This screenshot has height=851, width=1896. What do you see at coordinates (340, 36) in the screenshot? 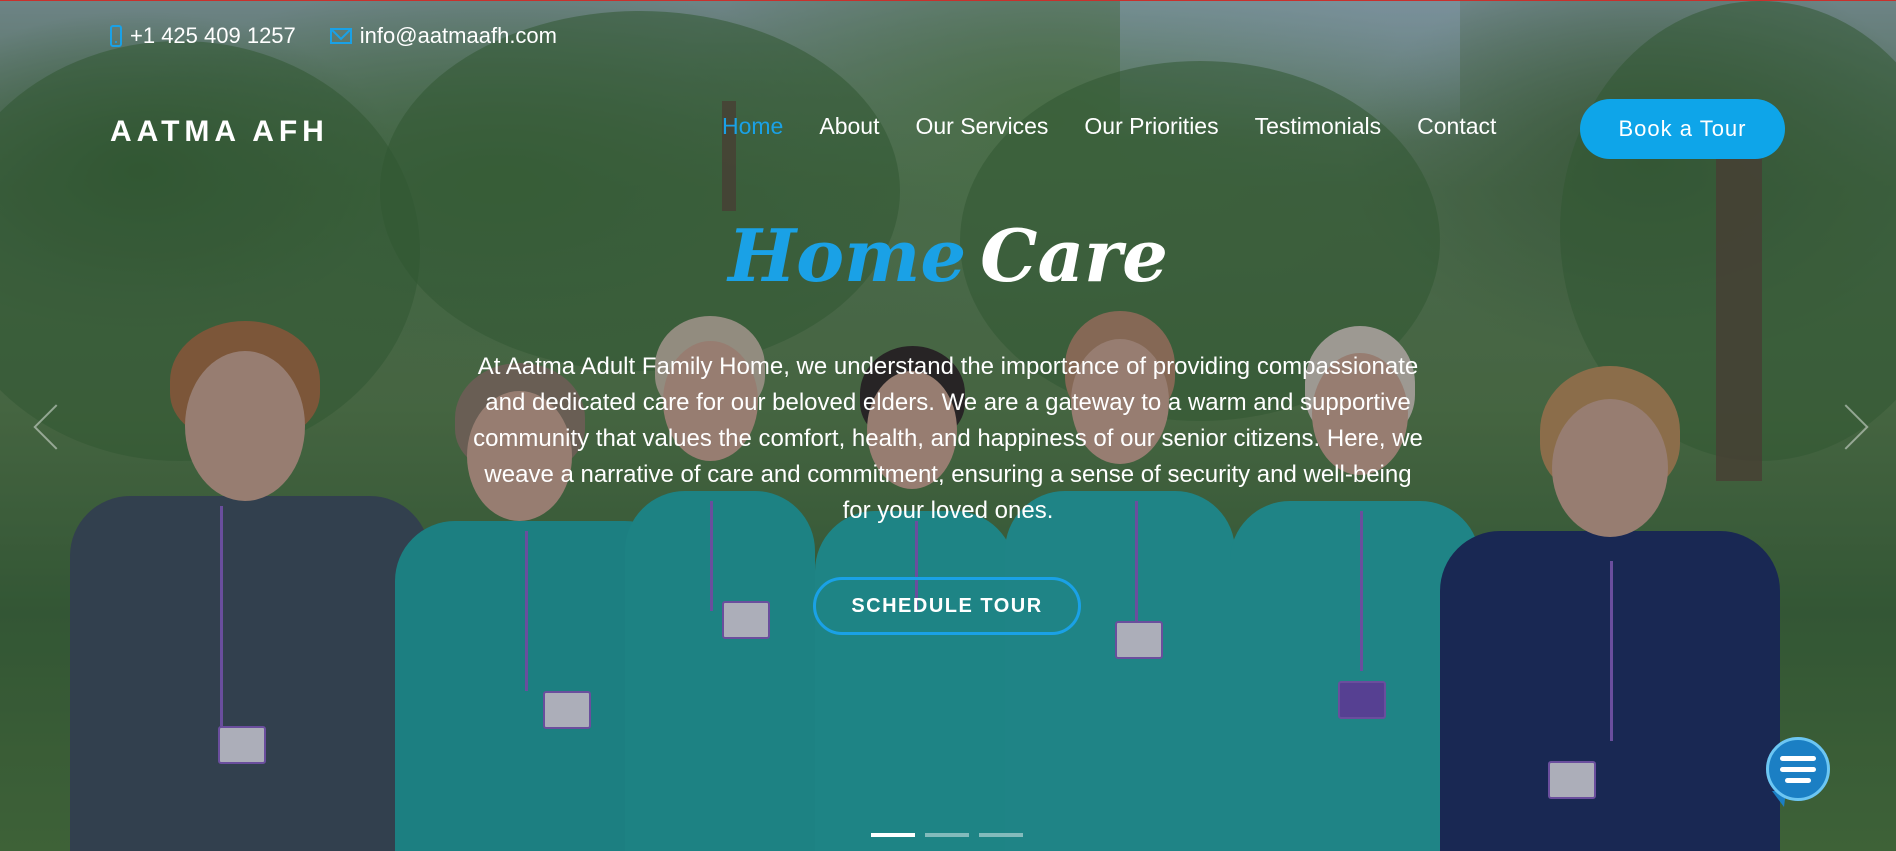
I see `envelope-icon` at bounding box center [340, 36].